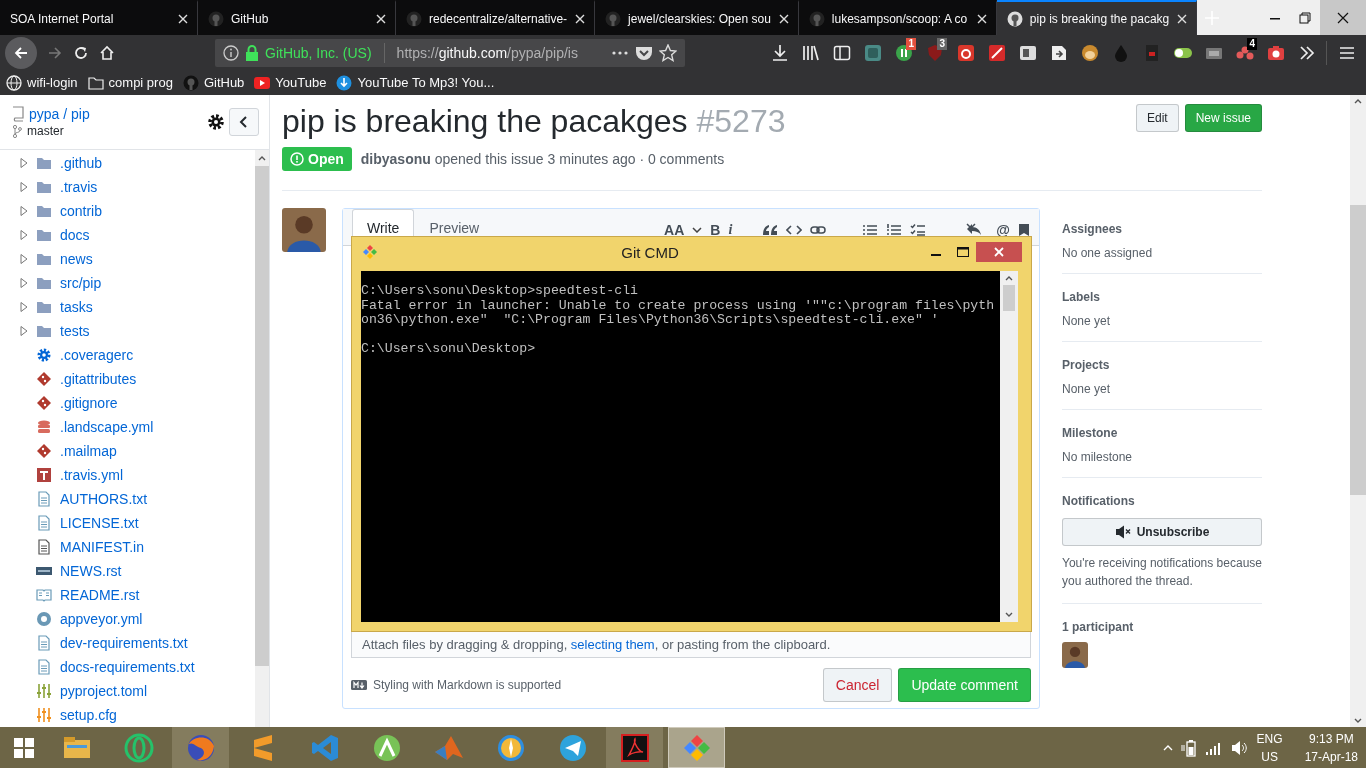 The image size is (1366, 768). What do you see at coordinates (770, 230) in the screenshot?
I see `quote-icon` at bounding box center [770, 230].